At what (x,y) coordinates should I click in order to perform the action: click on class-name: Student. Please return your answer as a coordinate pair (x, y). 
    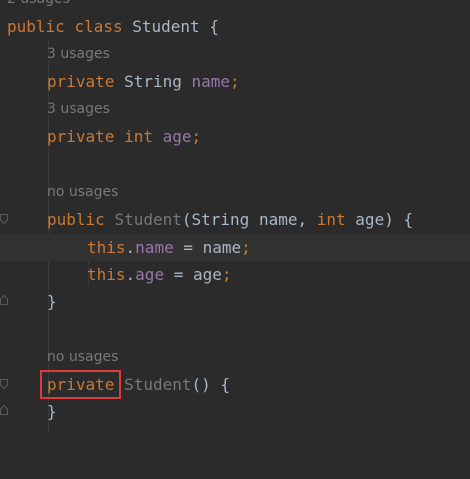
    Looking at the image, I should click on (166, 26).